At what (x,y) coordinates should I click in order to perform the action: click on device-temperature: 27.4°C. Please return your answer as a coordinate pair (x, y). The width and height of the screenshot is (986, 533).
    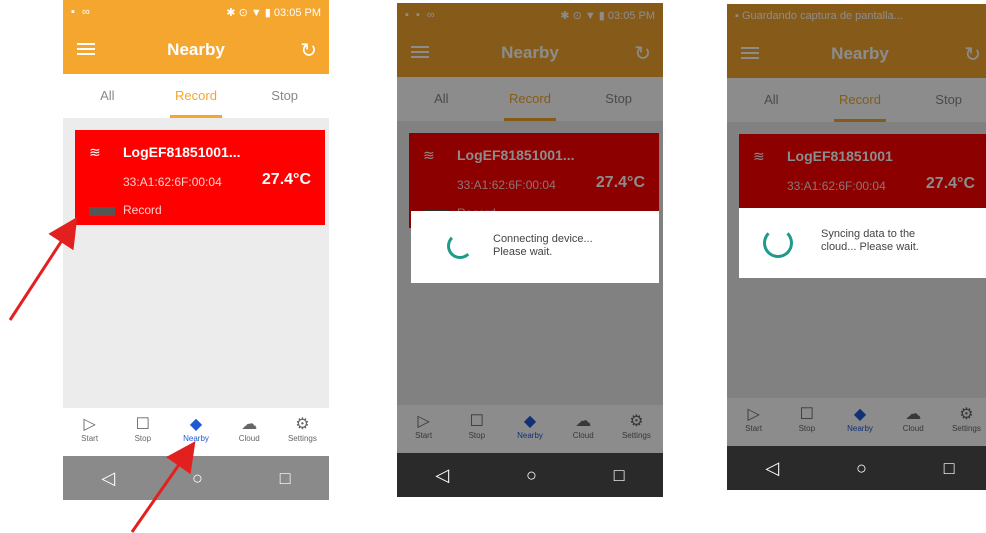
    Looking at the image, I should click on (286, 179).